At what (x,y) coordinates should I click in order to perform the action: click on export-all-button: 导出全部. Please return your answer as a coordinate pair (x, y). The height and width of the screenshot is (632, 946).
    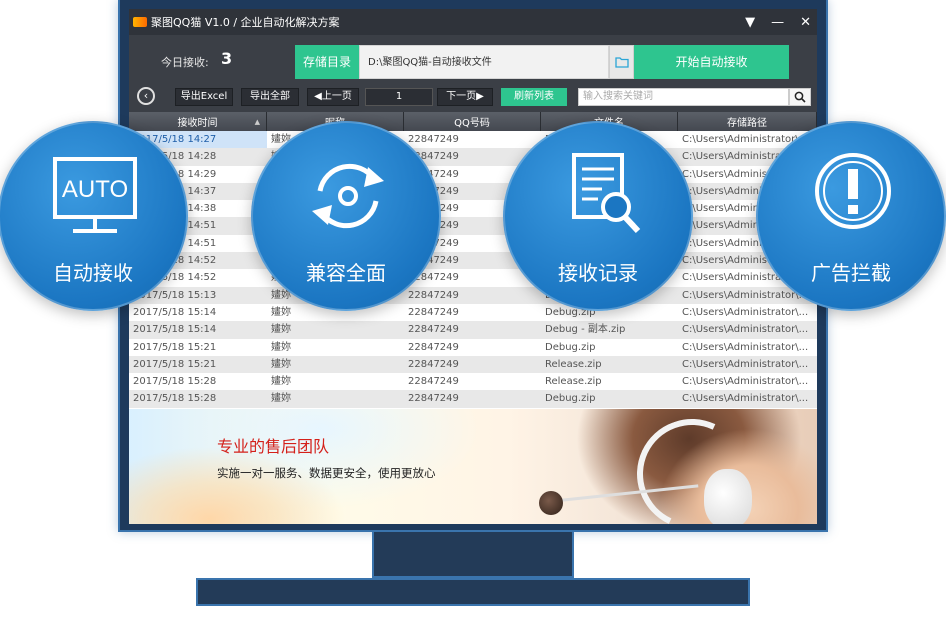
    Looking at the image, I should click on (270, 97).